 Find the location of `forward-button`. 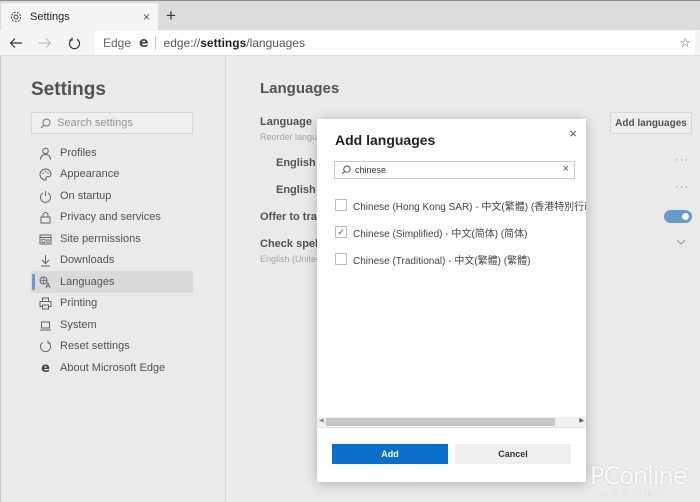

forward-button is located at coordinates (45, 43).